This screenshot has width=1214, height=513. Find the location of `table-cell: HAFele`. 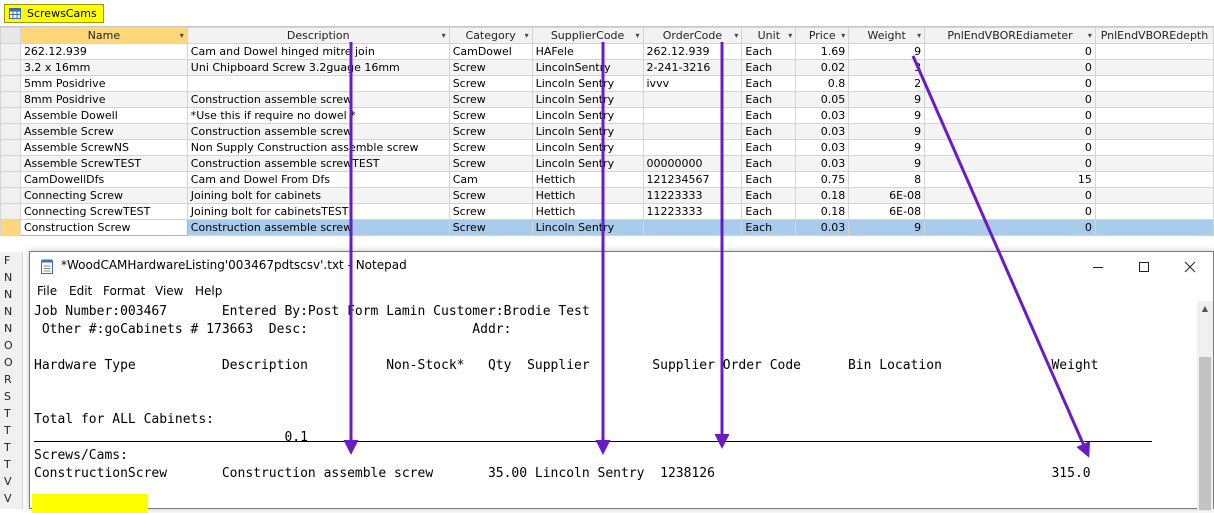

table-cell: HAFele is located at coordinates (587, 51).